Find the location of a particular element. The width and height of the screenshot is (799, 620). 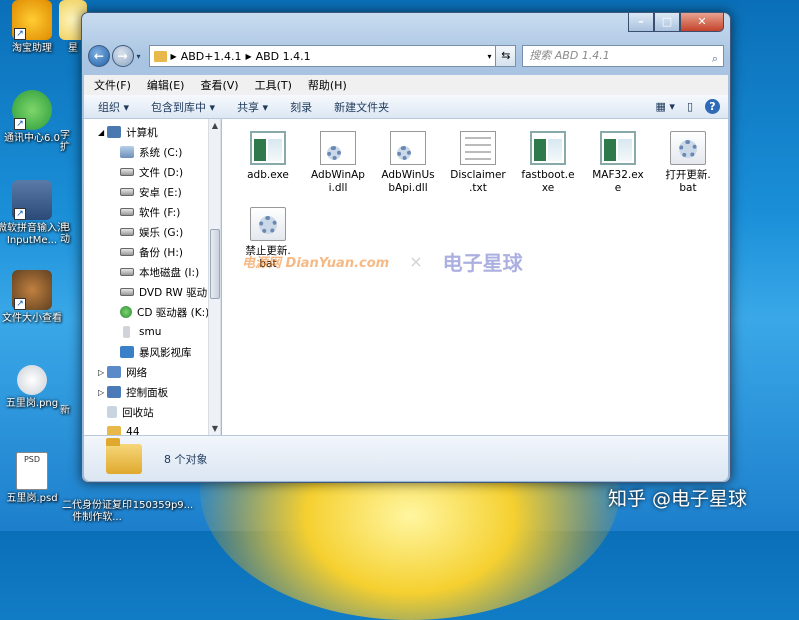

scroll-down-icon: ▼ is located at coordinates (214, 428).